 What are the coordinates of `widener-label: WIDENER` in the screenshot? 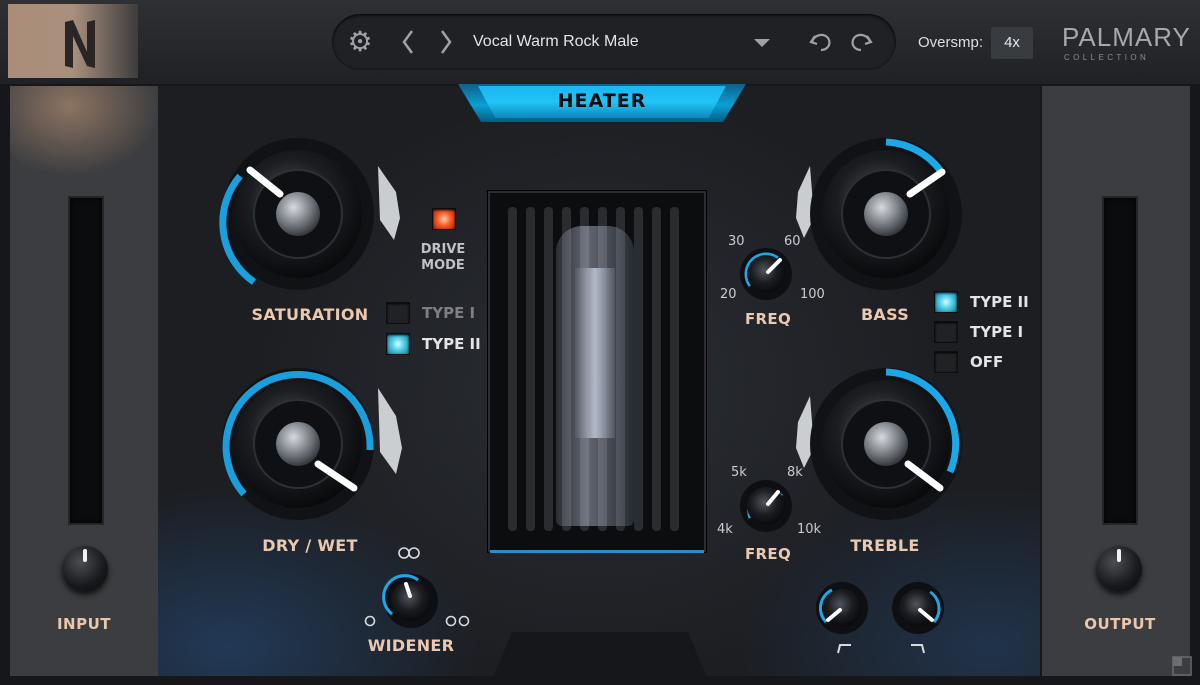 It's located at (411, 645).